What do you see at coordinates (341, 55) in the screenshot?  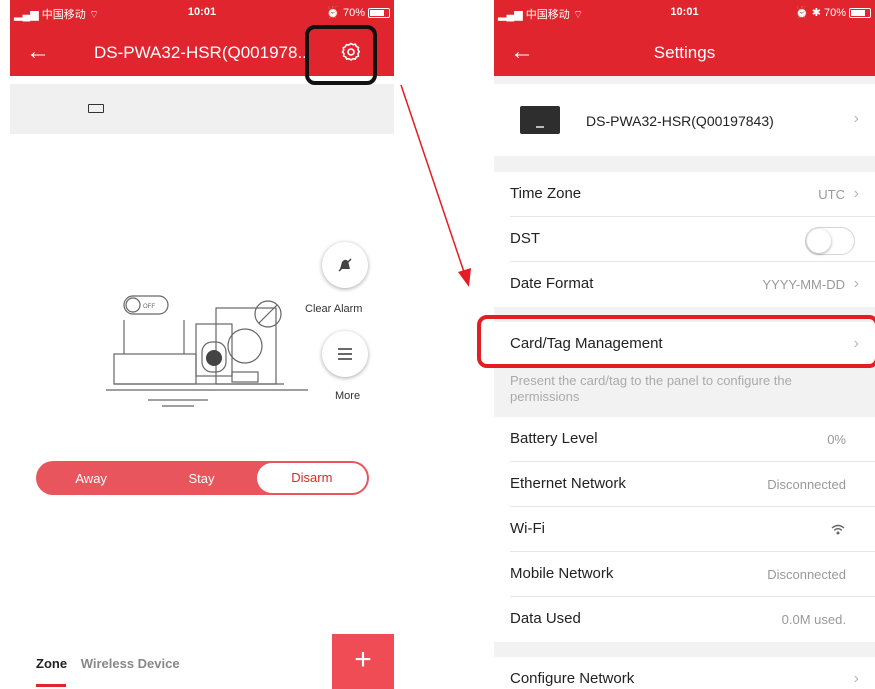 I see `settings-highlight-box` at bounding box center [341, 55].